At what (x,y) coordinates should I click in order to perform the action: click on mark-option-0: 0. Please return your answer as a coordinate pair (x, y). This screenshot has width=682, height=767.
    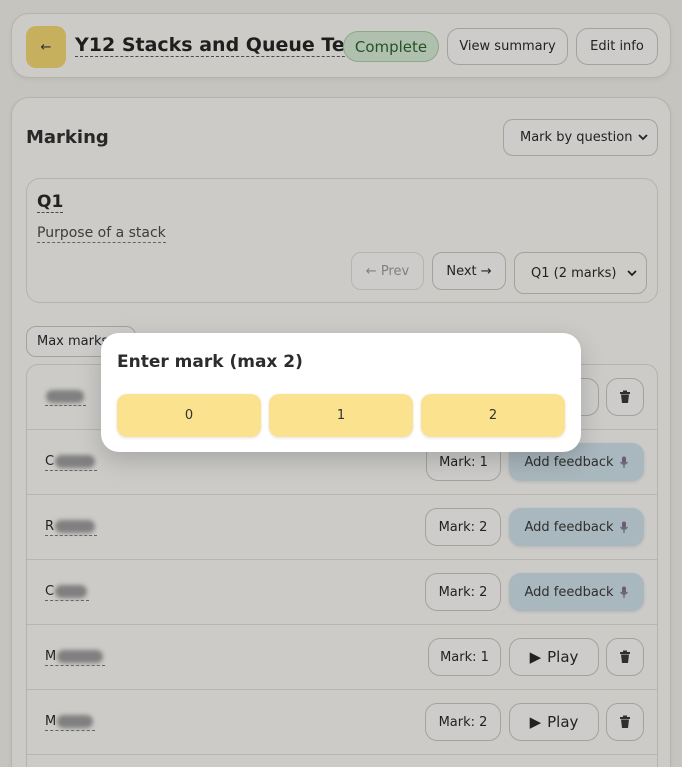
    Looking at the image, I should click on (189, 415).